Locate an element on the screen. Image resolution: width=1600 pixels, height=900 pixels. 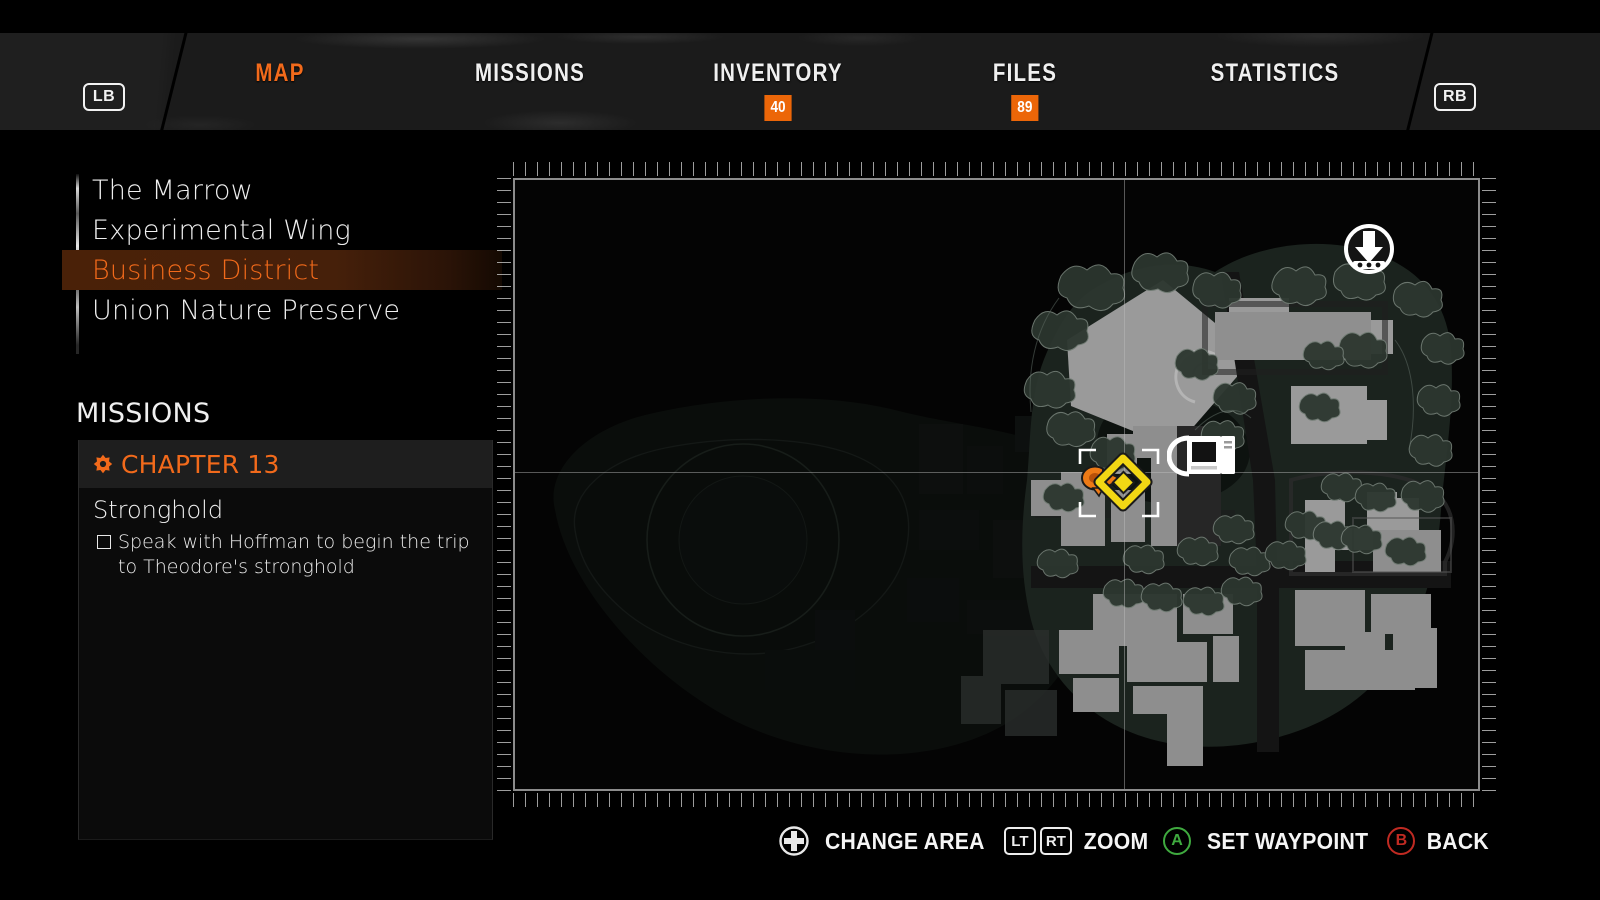
nav-divider-right is located at coordinates (1419, 81).